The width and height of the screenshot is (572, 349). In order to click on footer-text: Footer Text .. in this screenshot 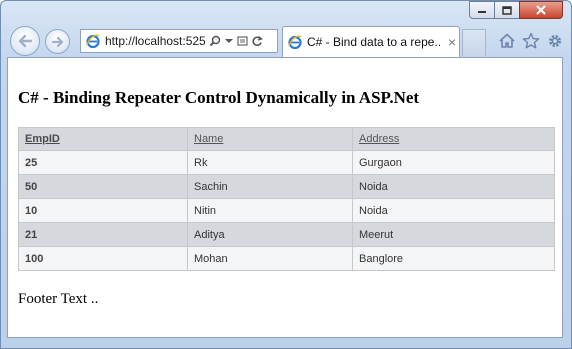, I will do `click(58, 299)`.